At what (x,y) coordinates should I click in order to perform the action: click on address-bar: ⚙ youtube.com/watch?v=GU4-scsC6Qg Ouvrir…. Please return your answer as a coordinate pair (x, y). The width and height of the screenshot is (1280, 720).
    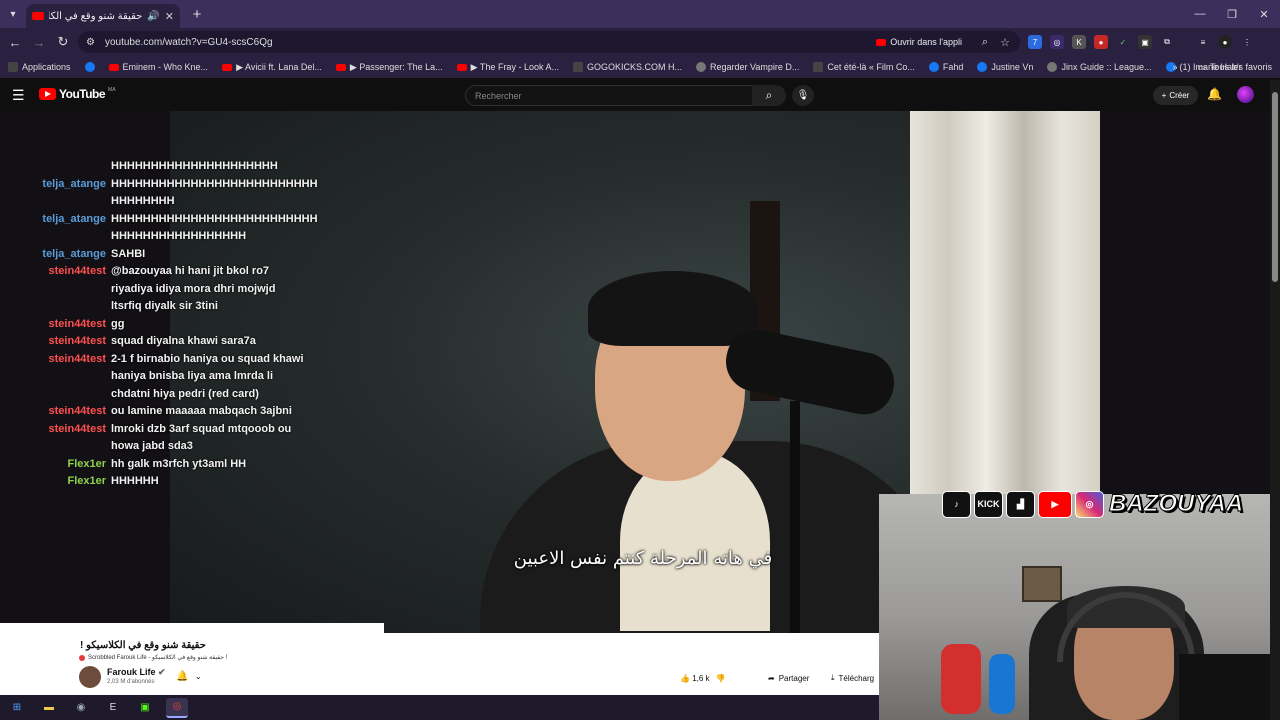
    Looking at the image, I should click on (549, 42).